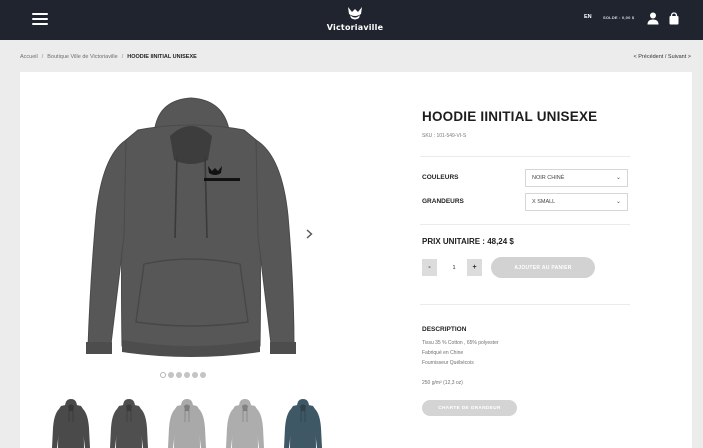  What do you see at coordinates (442, 383) in the screenshot?
I see `product-weight: 250 g/m² (12,3 oz)` at bounding box center [442, 383].